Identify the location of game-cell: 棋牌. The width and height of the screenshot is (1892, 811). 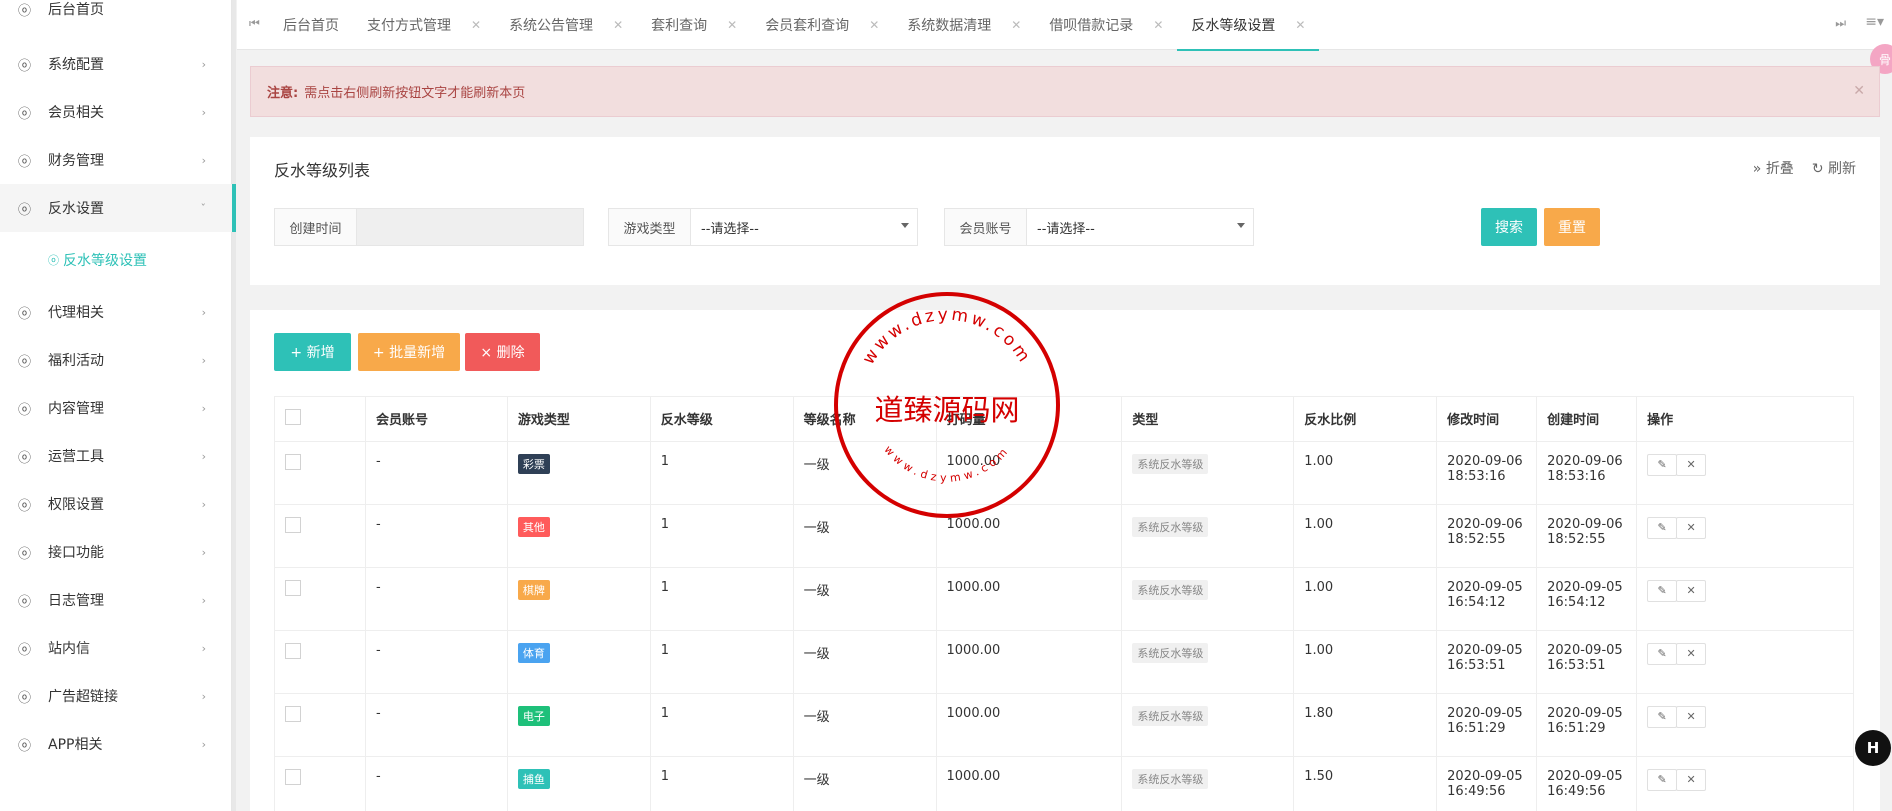
(578, 599).